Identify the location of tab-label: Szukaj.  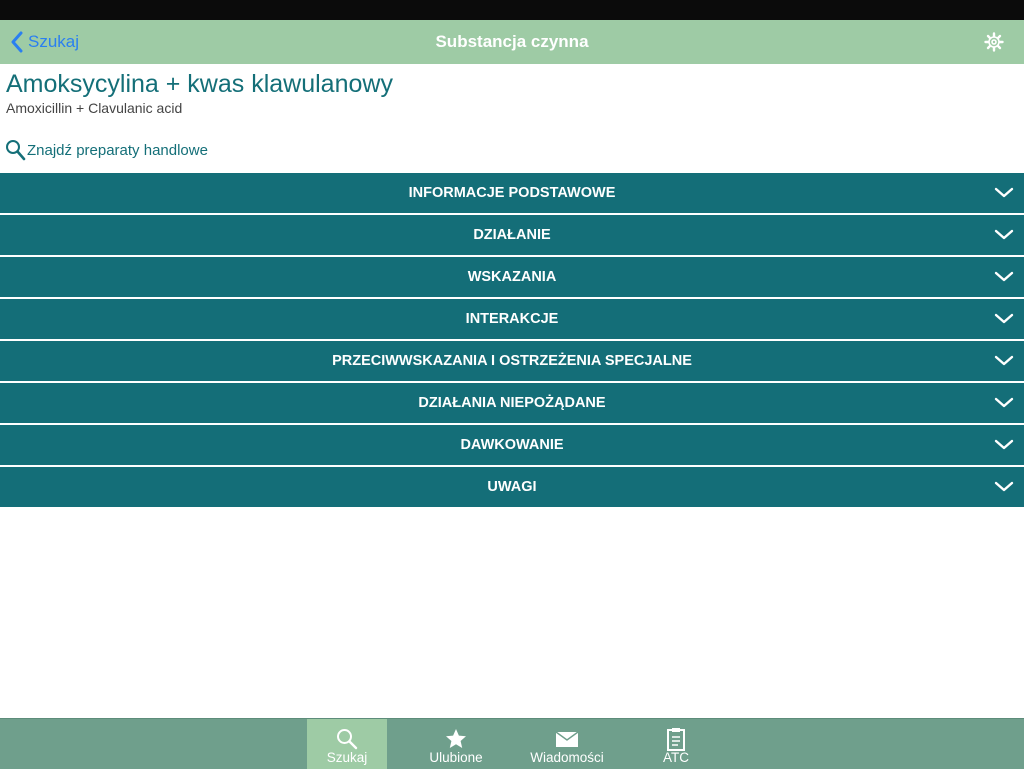
(347, 757).